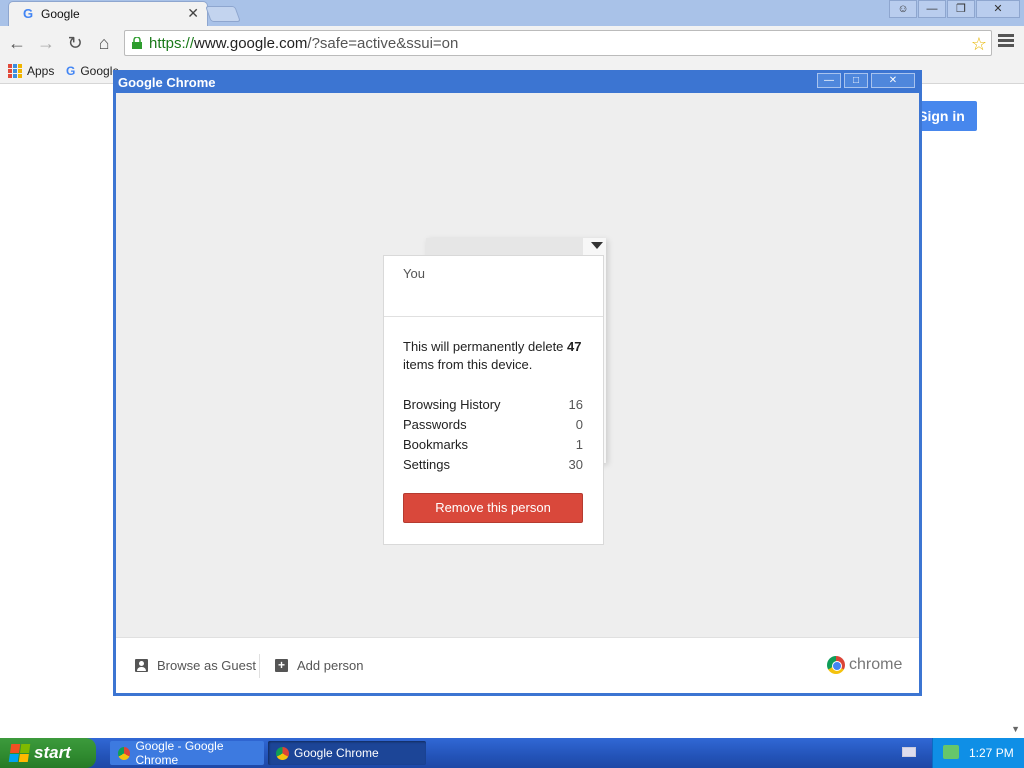 Image resolution: width=1024 pixels, height=768 pixels. Describe the element at coordinates (46, 43) in the screenshot. I see `forward-arrow-icon: →` at that location.